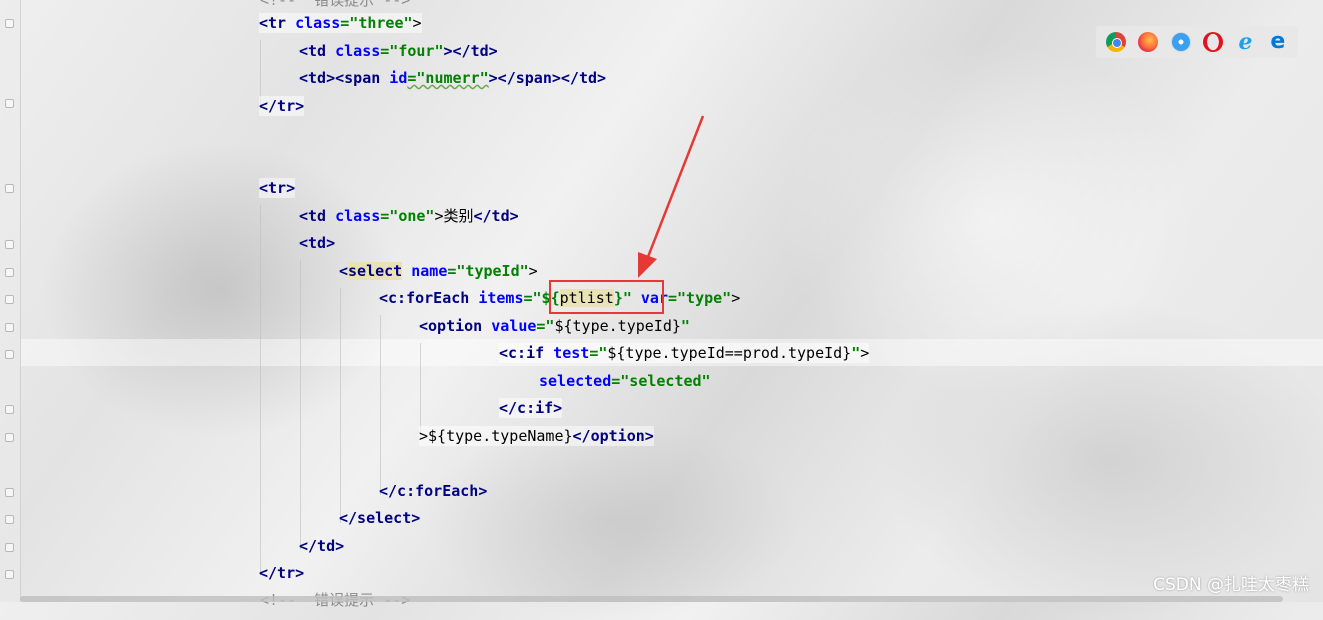 This screenshot has width=1323, height=620. What do you see at coordinates (671, 196) in the screenshot?
I see `annotation-arrow` at bounding box center [671, 196].